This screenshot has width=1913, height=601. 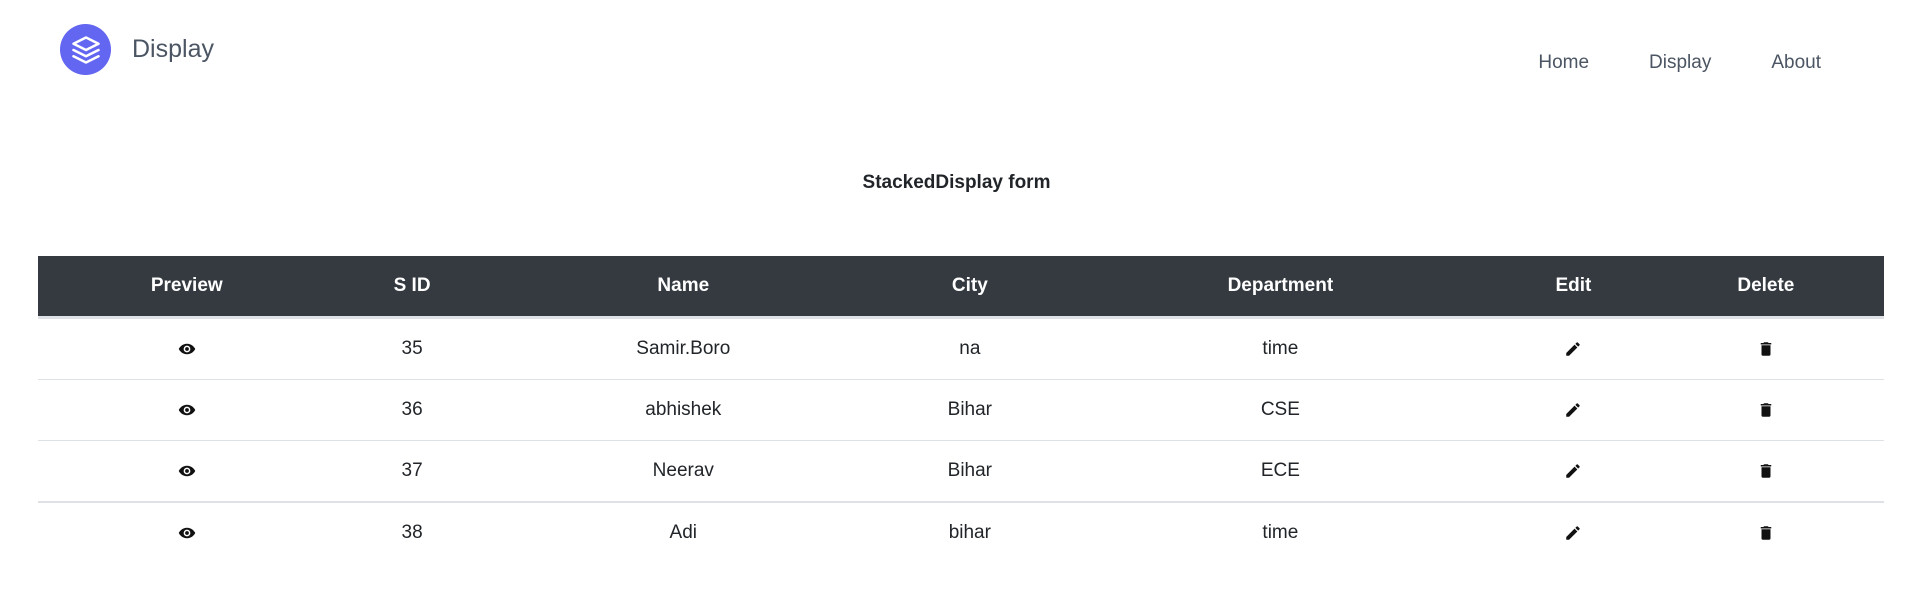 What do you see at coordinates (969, 287) in the screenshot?
I see `column-header-city: City` at bounding box center [969, 287].